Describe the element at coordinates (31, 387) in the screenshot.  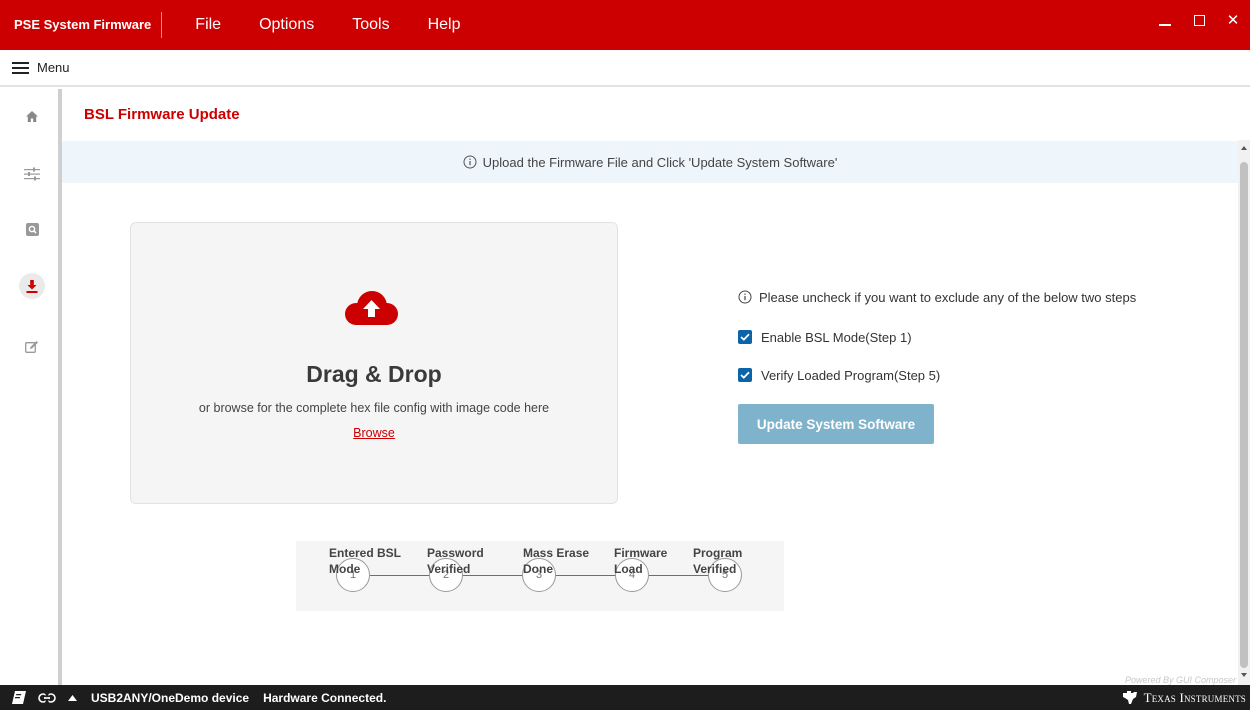
I see `sidebar` at that location.